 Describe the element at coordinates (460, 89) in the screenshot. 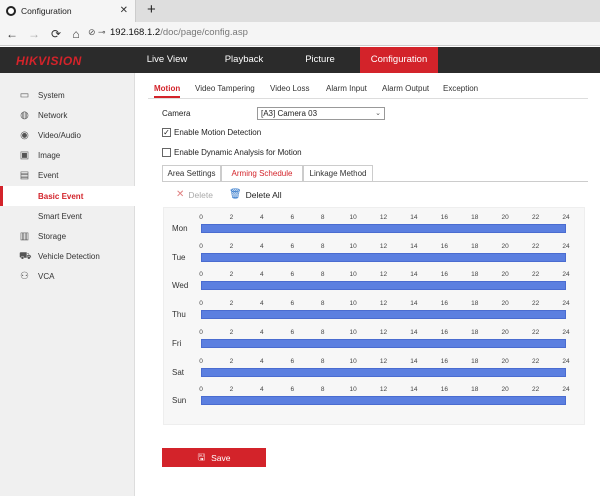

I see `tab-exception: Exception` at that location.